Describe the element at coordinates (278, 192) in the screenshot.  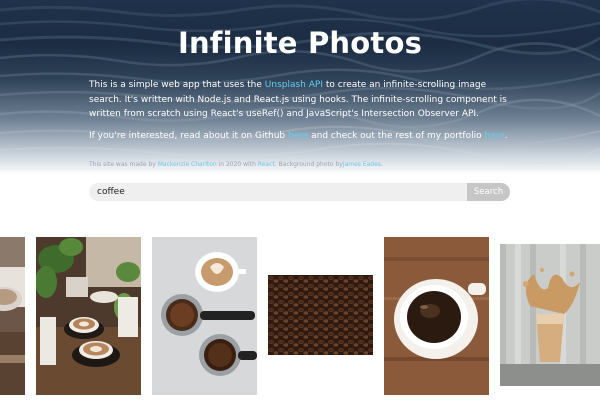
I see `search-input` at that location.